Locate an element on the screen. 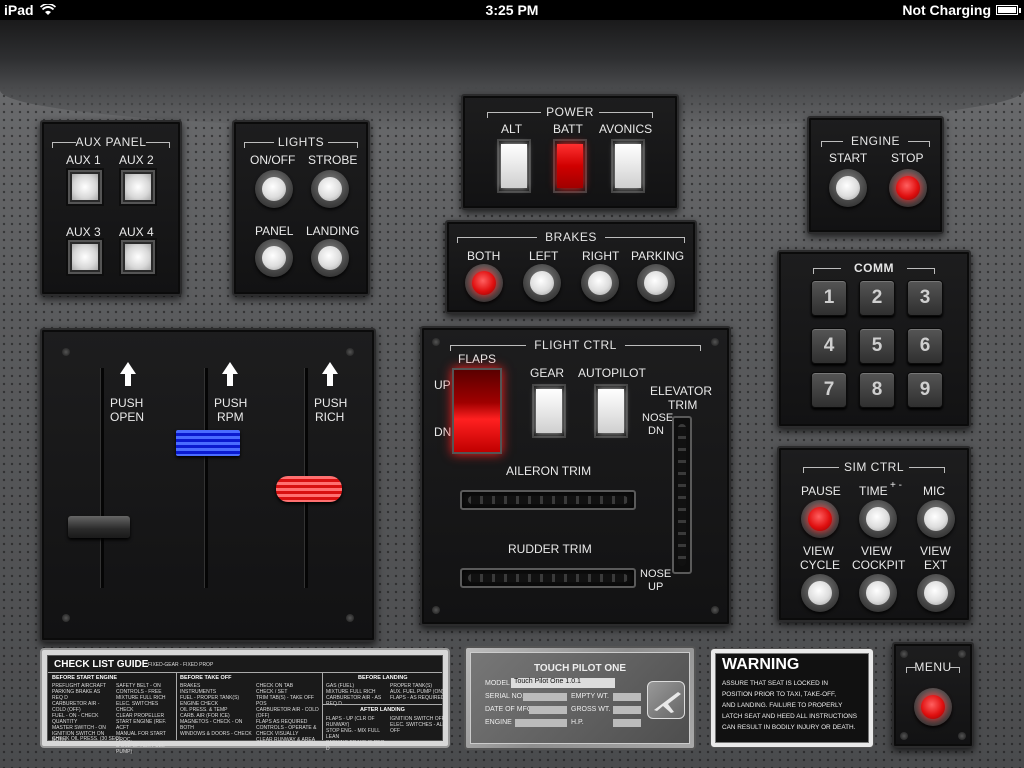 Image resolution: width=1024 pixels, height=768 pixels. comm-panel: COMM 1 2 3 4 5 6 7 8 9 is located at coordinates (874, 339).